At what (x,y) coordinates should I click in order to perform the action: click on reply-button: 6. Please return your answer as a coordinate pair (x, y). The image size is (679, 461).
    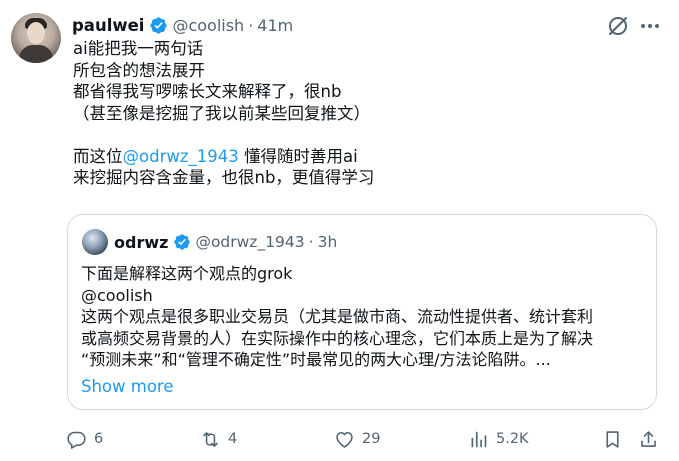
    Looking at the image, I should click on (84, 439).